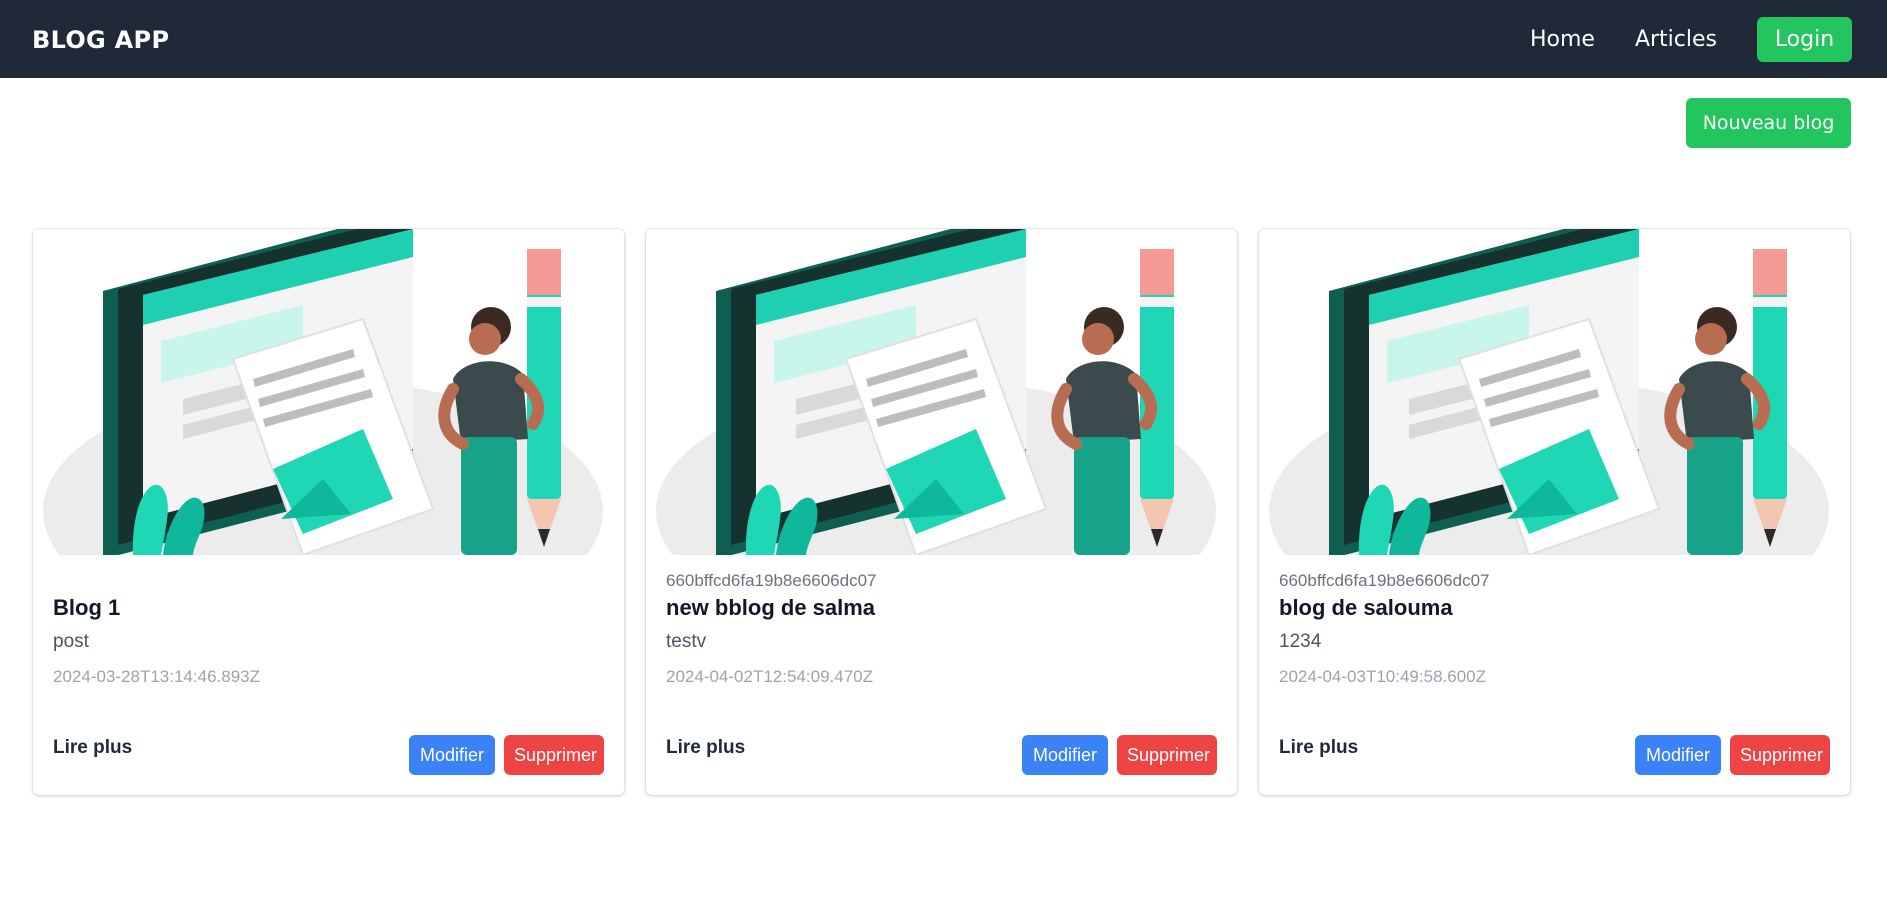  Describe the element at coordinates (943, 39) in the screenshot. I see `navbar: BLOG APP Home Articles Login` at that location.